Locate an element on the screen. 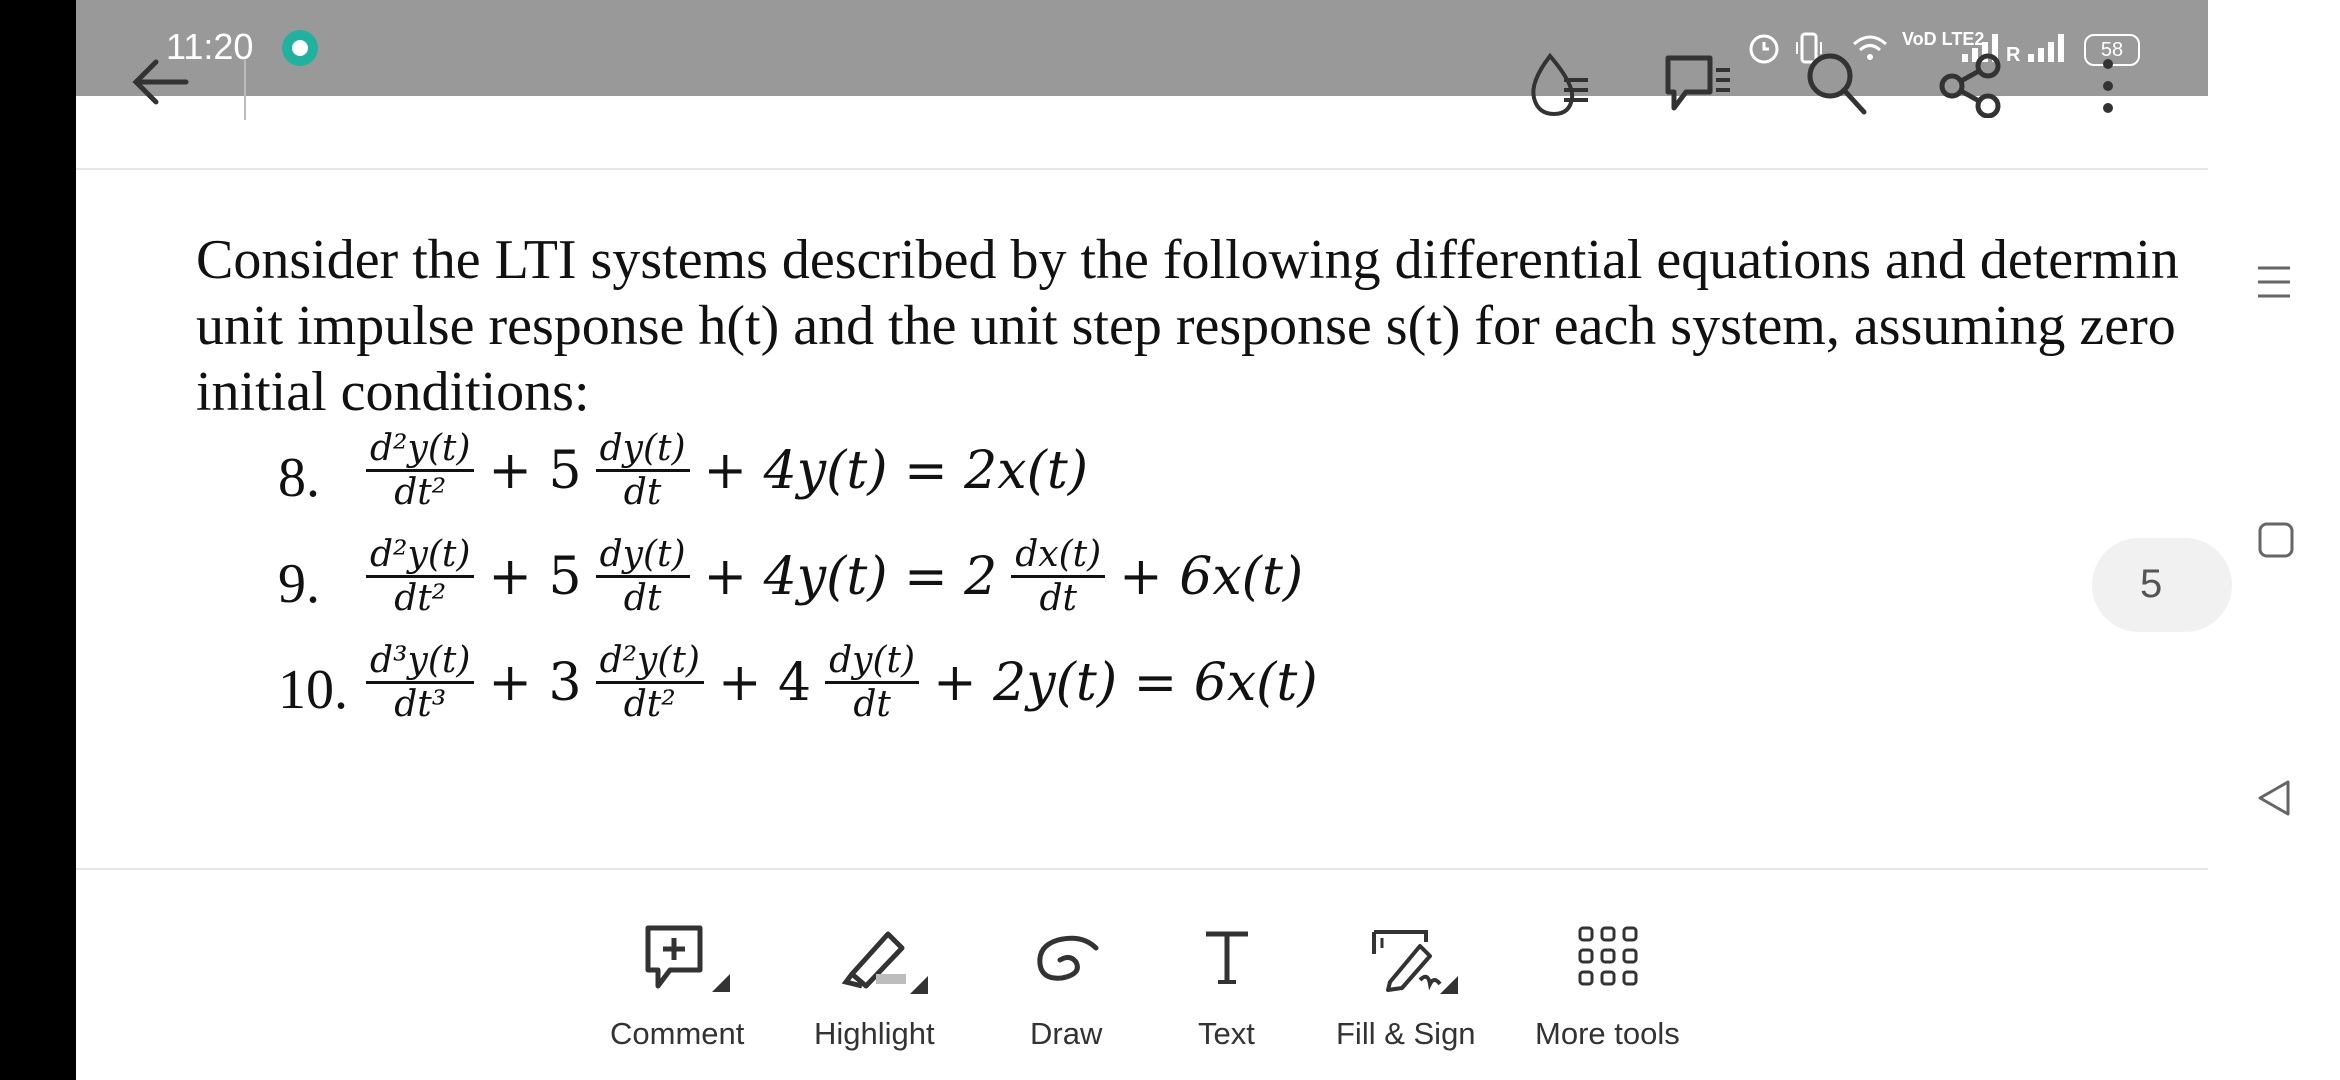  back-nav-icon is located at coordinates (2274, 798).